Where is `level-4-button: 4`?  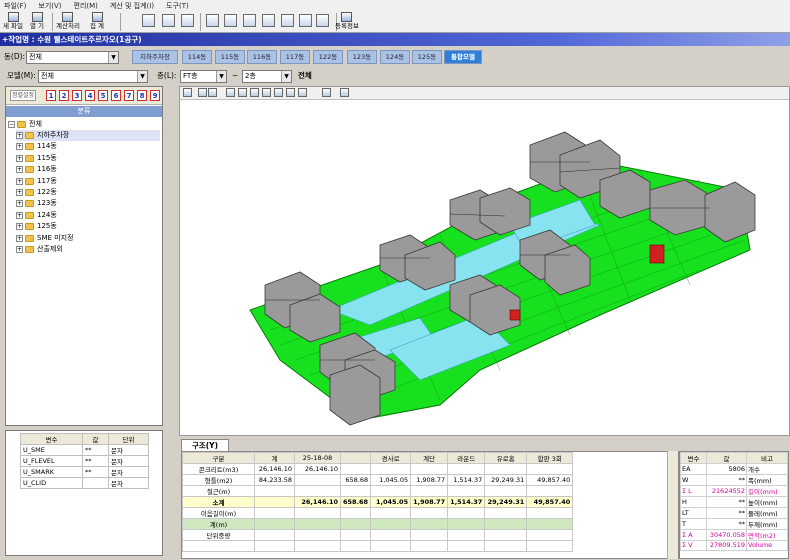
level-4-button: 4 is located at coordinates (90, 95).